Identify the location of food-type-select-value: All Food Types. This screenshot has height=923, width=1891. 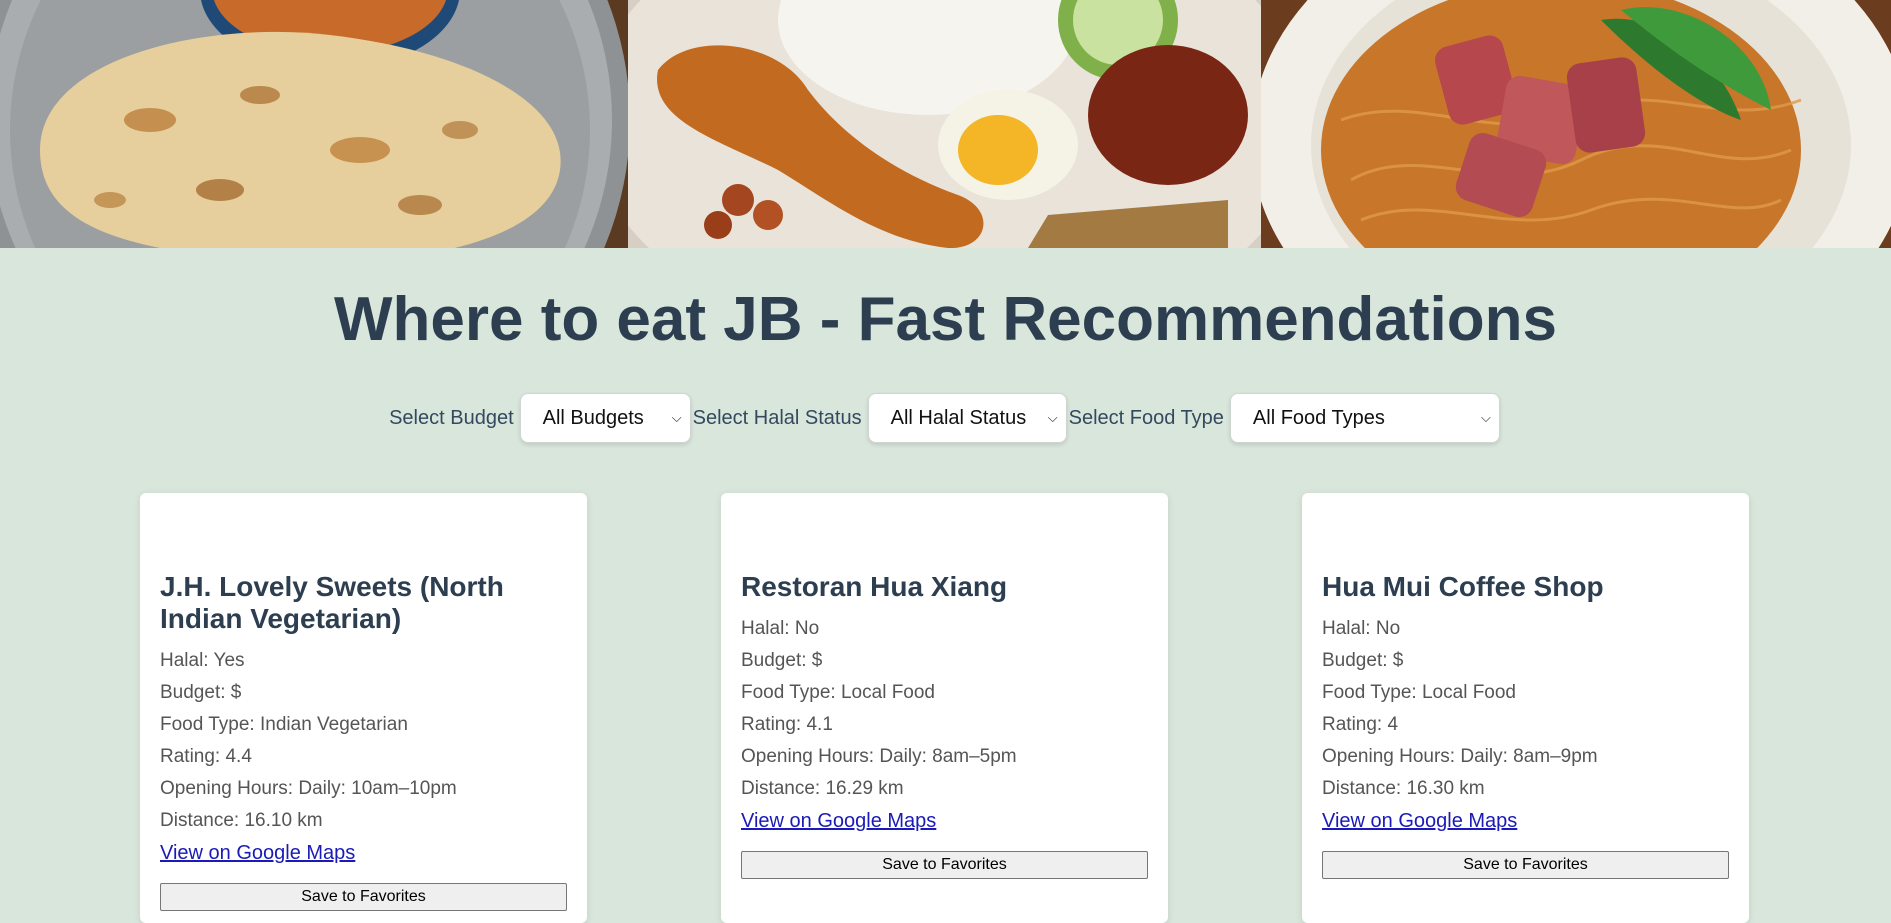
(1318, 417).